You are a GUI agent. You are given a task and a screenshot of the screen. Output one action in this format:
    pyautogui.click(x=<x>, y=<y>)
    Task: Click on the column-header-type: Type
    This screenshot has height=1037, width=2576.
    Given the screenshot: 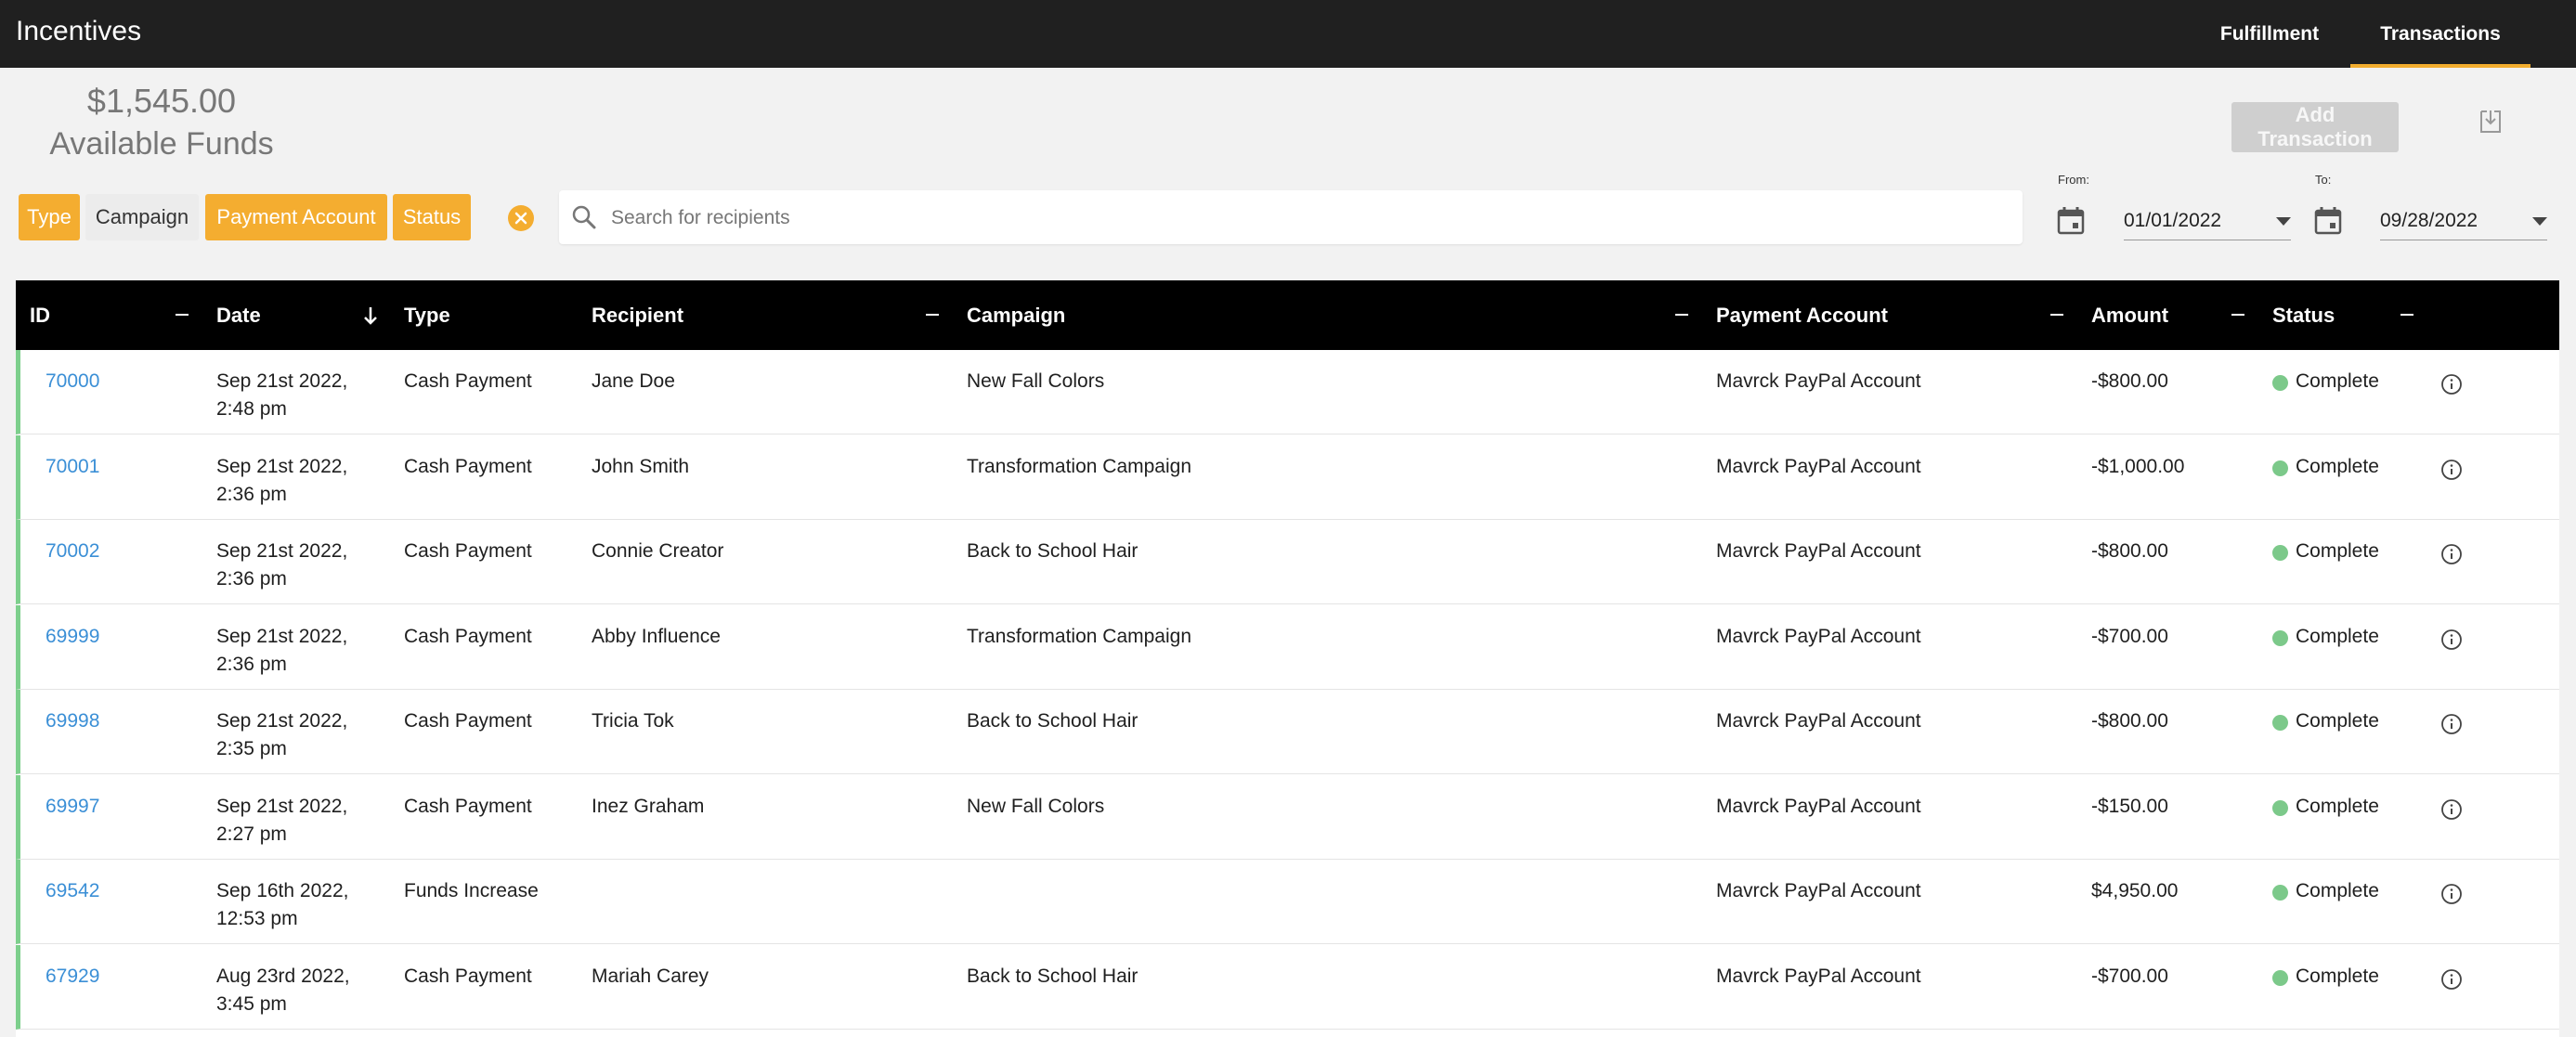 What is the action you would take?
    pyautogui.click(x=427, y=315)
    